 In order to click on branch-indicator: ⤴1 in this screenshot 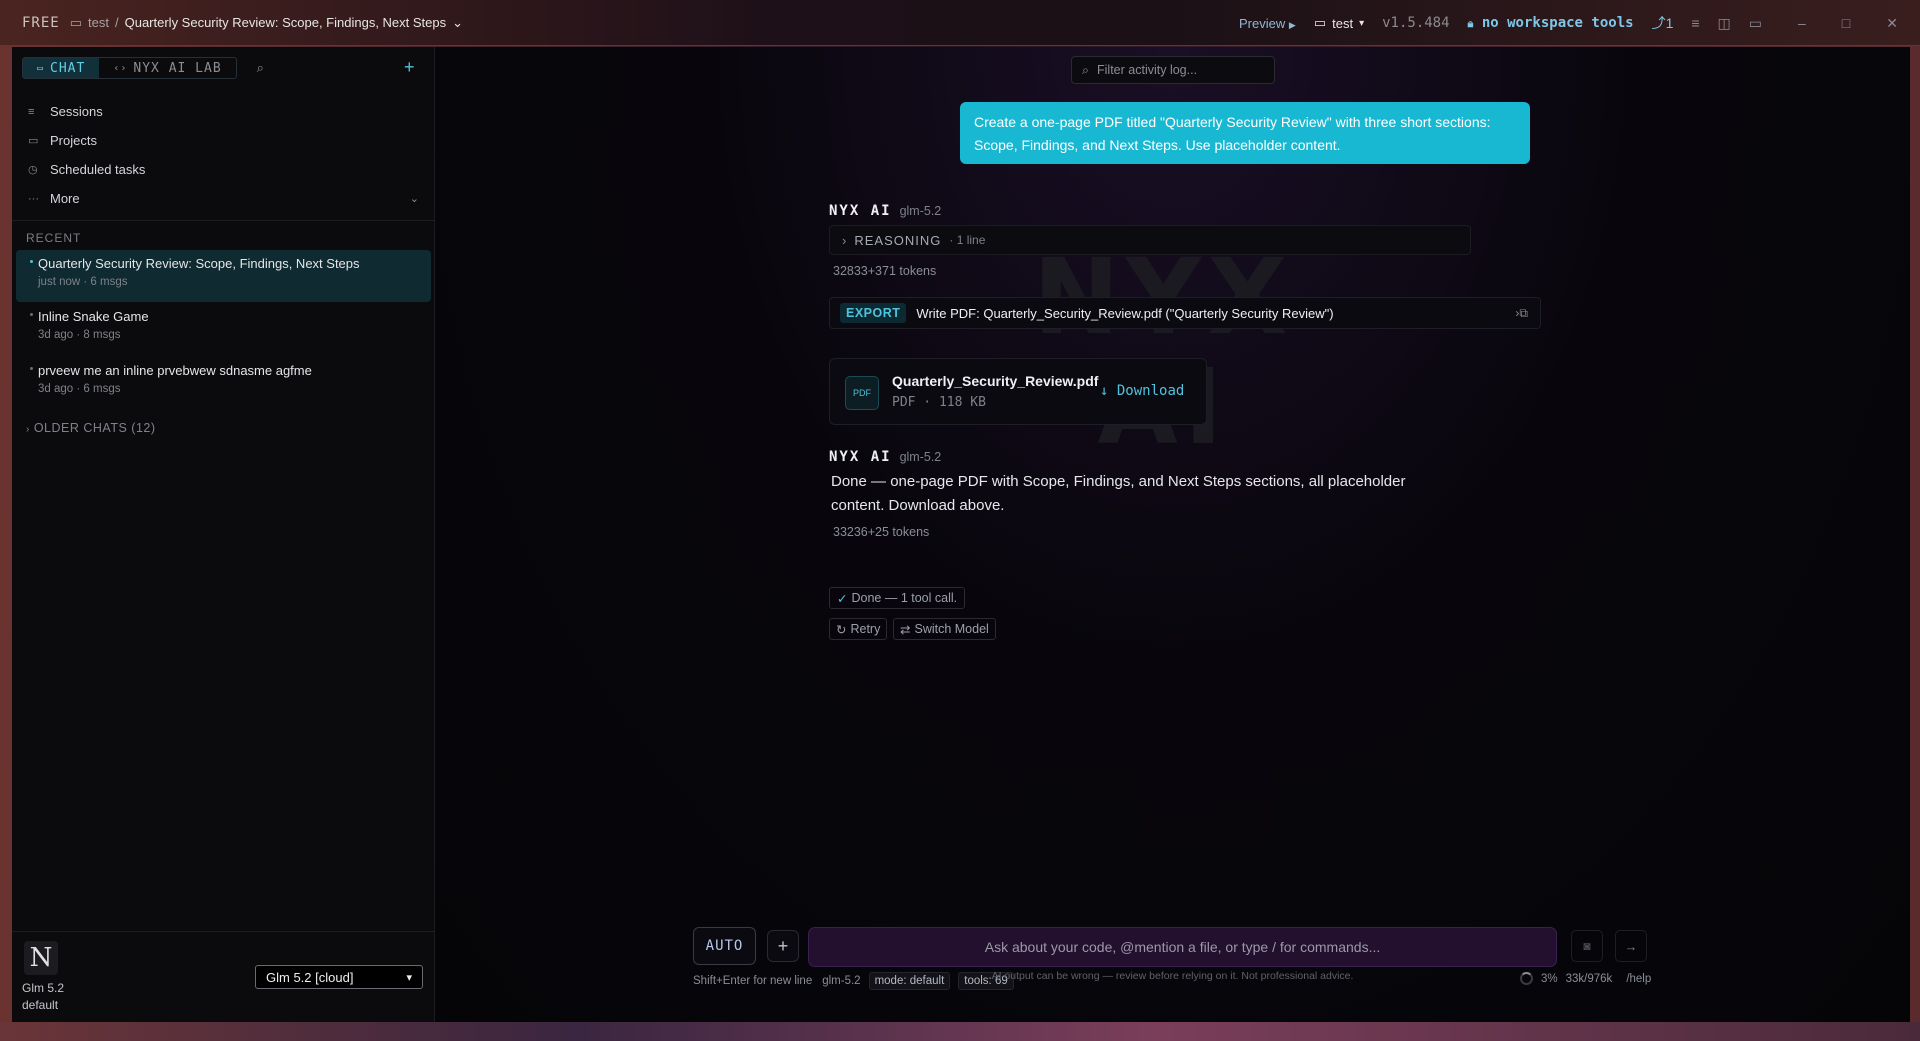, I will do `click(1663, 23)`.